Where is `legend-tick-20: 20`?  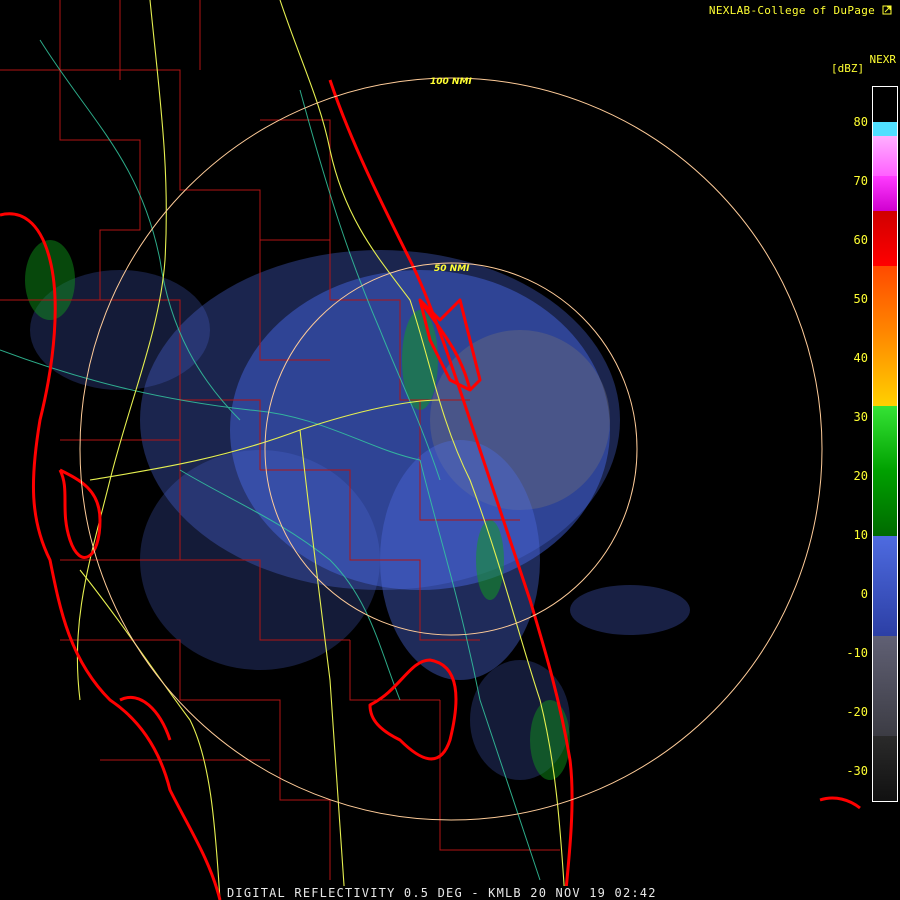 legend-tick-20: 20 is located at coordinates (860, 476).